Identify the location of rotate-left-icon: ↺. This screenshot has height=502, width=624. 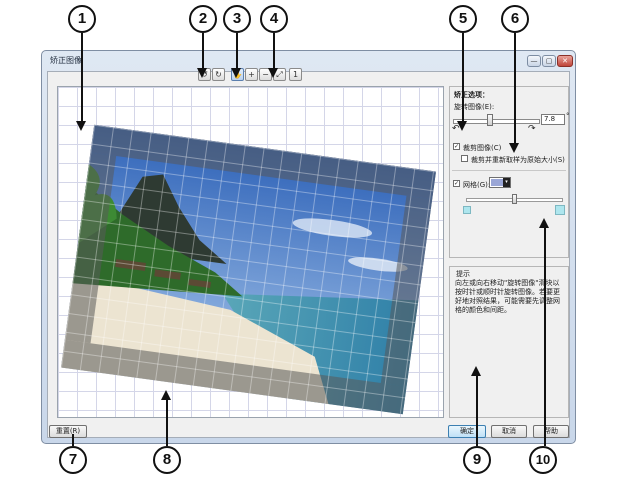
(204, 74).